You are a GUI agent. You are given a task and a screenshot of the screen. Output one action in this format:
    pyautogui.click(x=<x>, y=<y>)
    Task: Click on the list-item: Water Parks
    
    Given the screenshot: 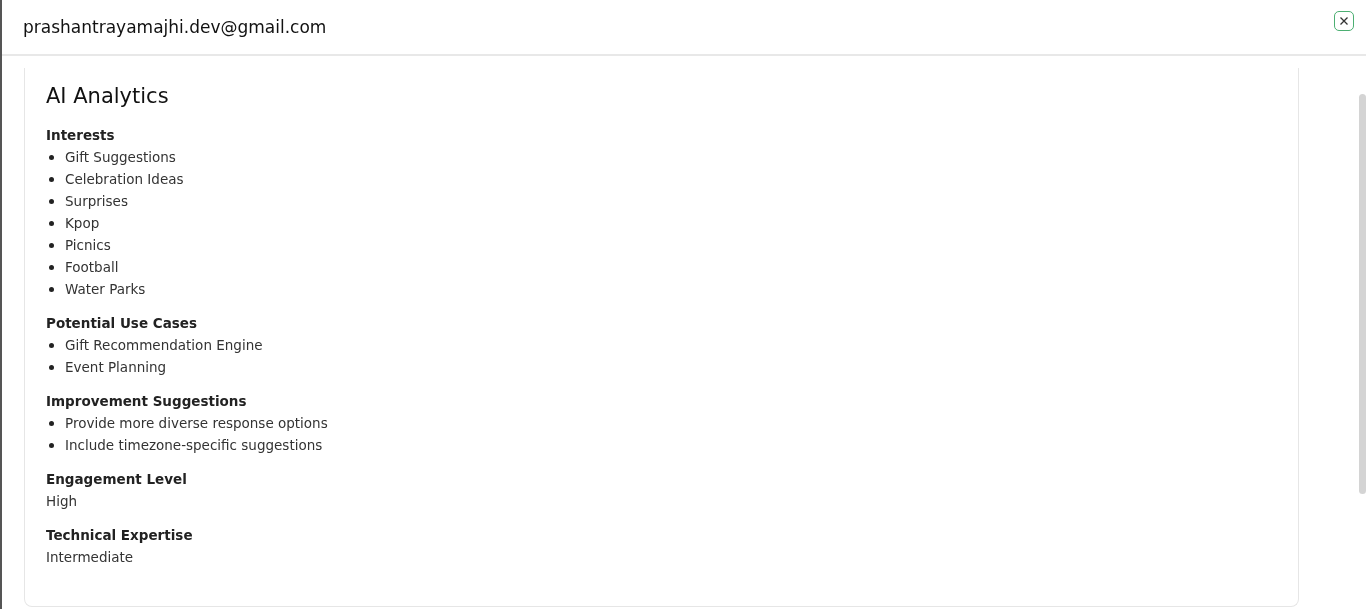 What is the action you would take?
    pyautogui.click(x=105, y=289)
    